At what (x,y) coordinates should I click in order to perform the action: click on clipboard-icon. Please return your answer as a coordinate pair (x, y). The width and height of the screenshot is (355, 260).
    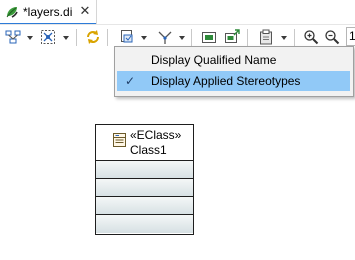
    Looking at the image, I should click on (266, 37).